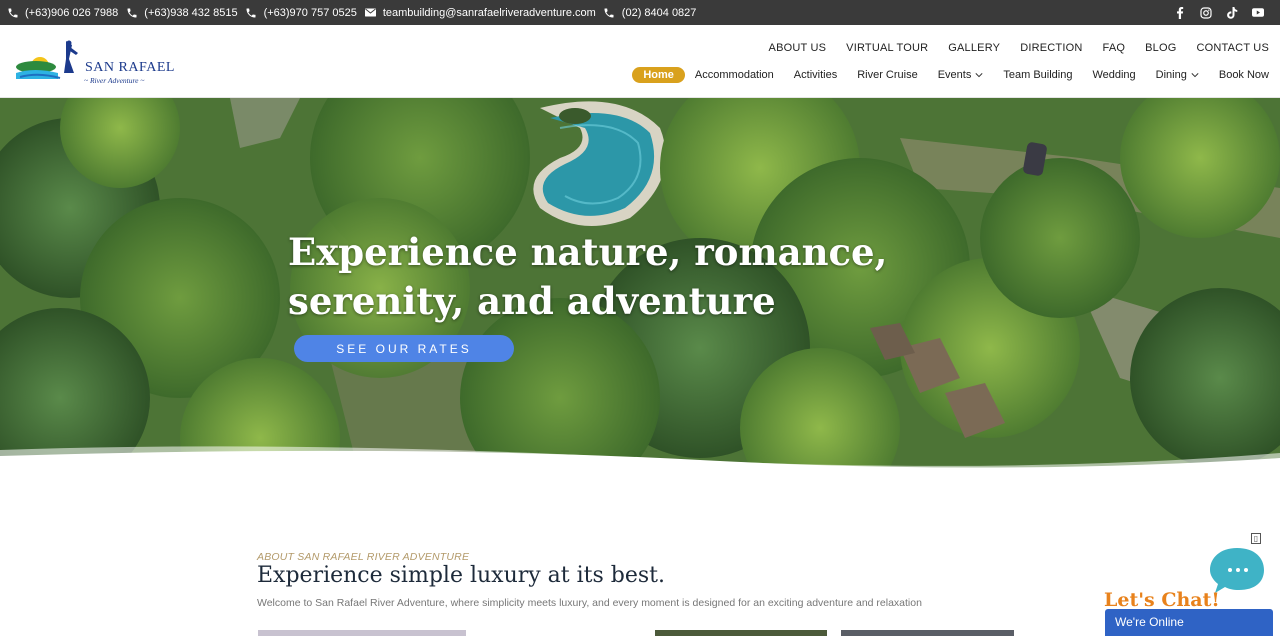 The image size is (1280, 636). What do you see at coordinates (461, 575) in the screenshot?
I see `about-title: Experience simple luxury at its best.` at bounding box center [461, 575].